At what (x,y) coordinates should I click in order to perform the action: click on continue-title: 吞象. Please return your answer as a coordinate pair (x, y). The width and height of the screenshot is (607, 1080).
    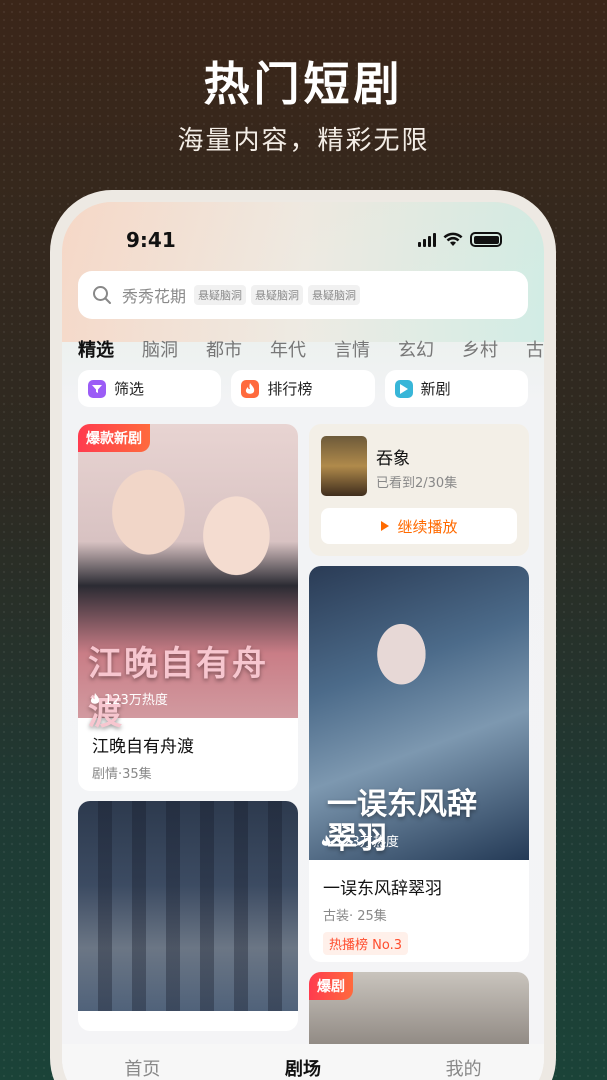
    Looking at the image, I should click on (393, 459).